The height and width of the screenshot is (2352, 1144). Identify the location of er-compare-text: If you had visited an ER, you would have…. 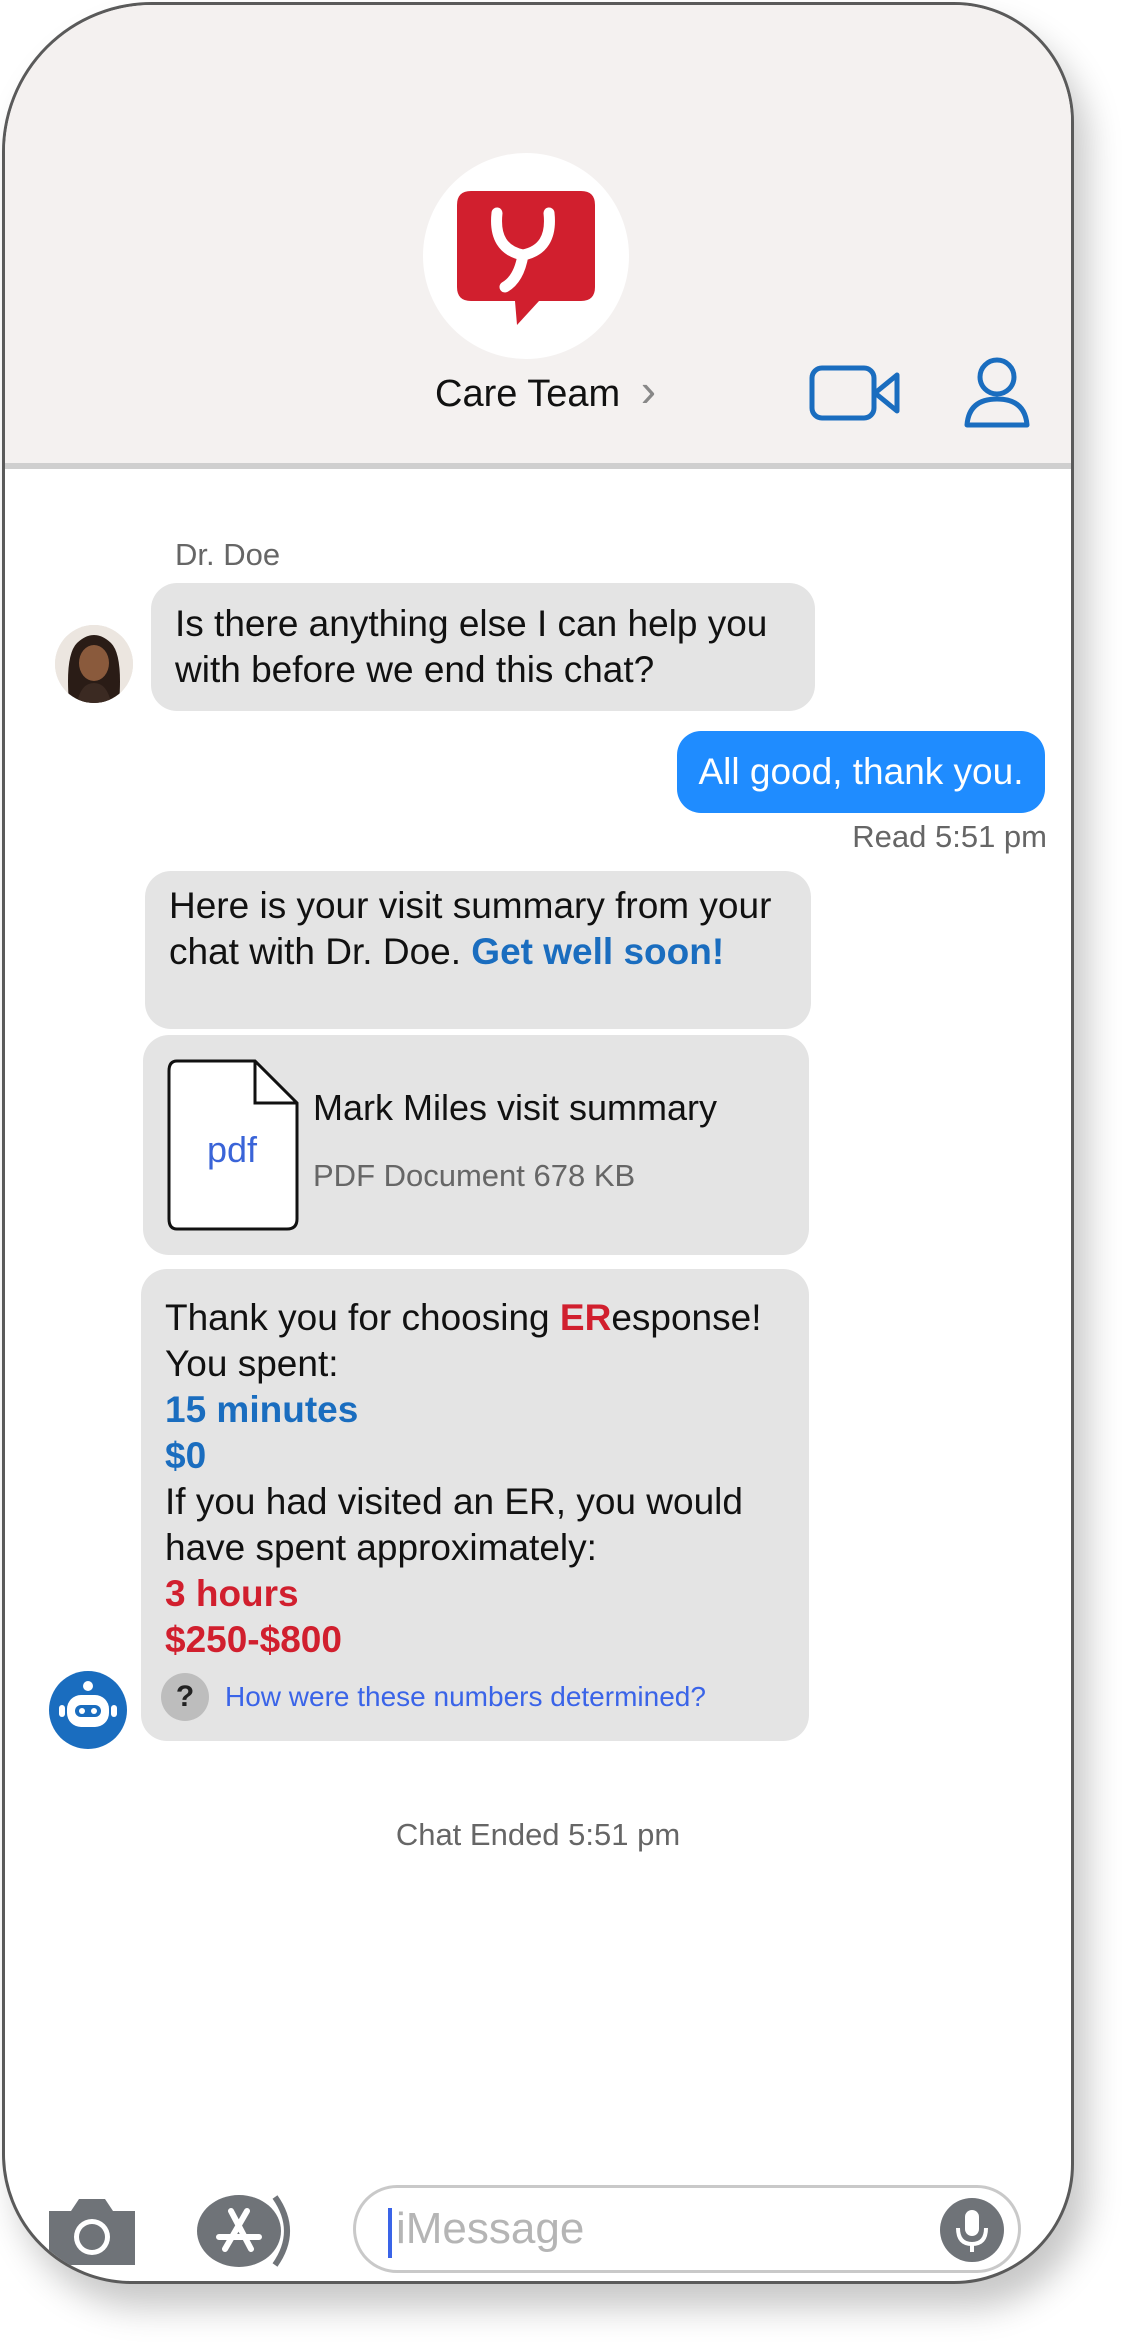
(454, 1524).